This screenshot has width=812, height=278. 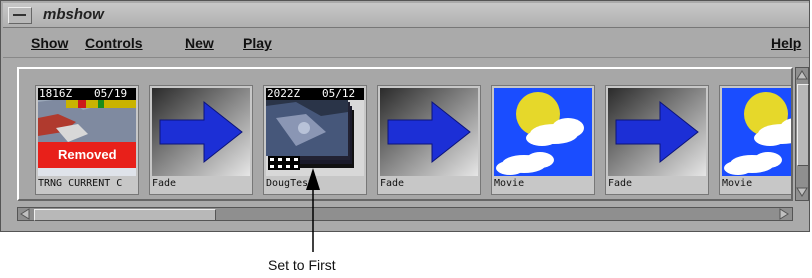 I want to click on menu-help: Help, so click(x=786, y=43).